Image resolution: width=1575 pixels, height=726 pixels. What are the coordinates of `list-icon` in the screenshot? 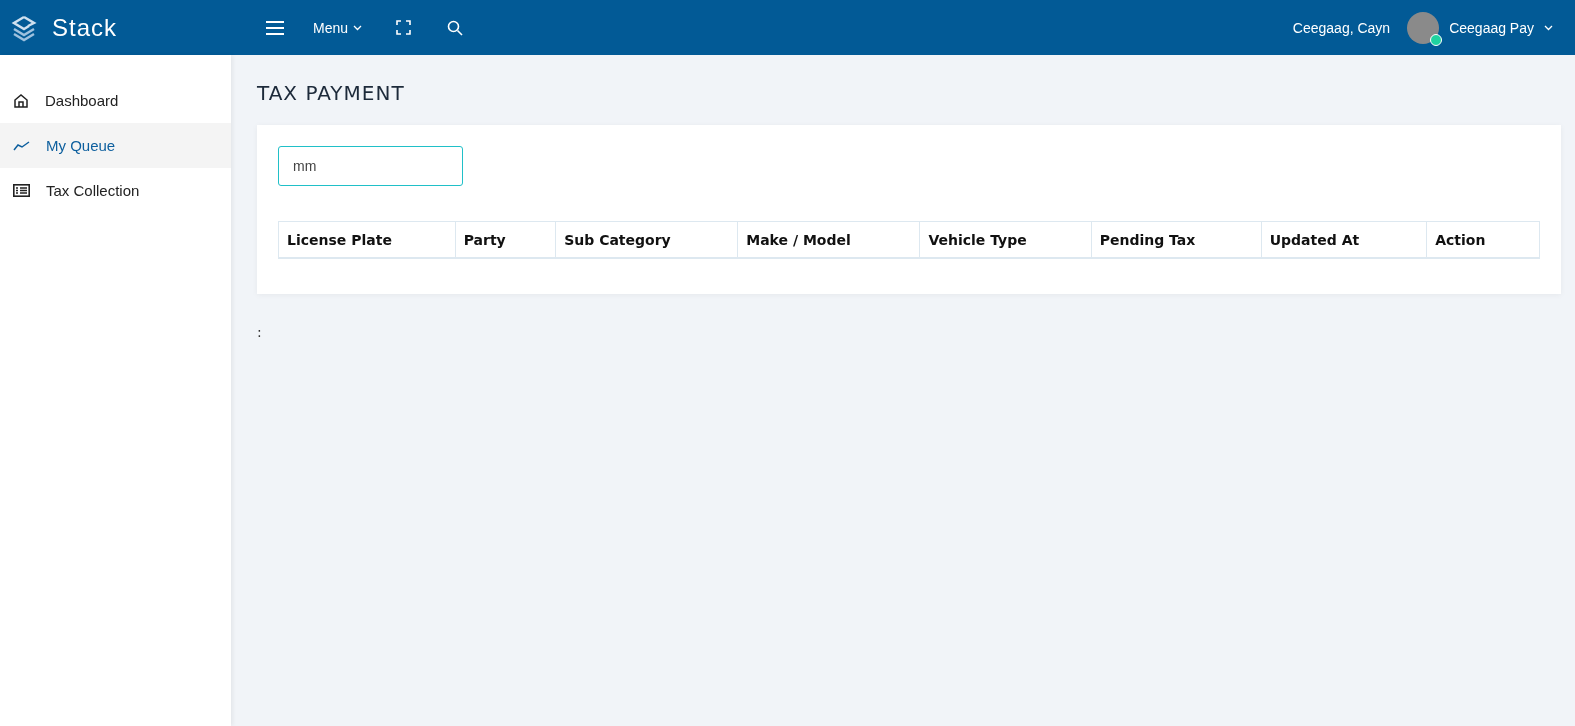 It's located at (21, 190).